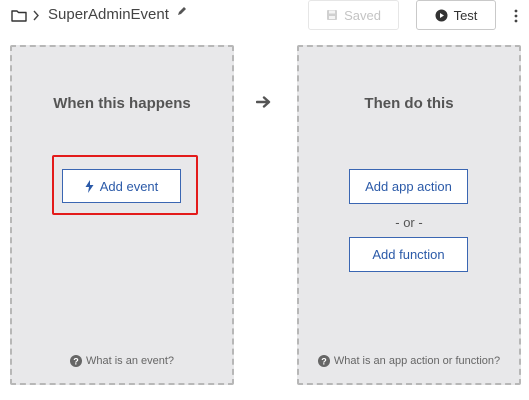 The image size is (529, 400). I want to click on add-function-label: Add function, so click(408, 254).